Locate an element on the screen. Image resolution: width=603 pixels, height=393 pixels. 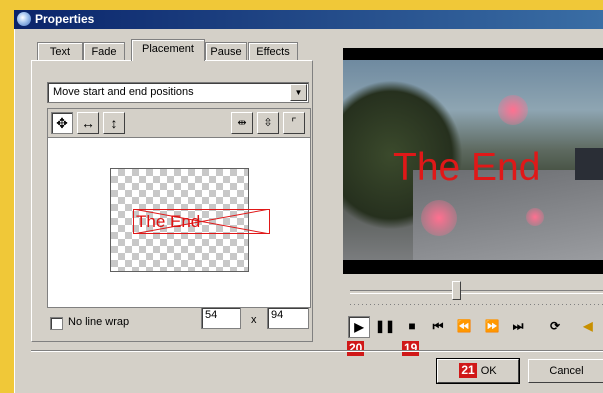
loop-icon: ⟳ is located at coordinates (555, 326).